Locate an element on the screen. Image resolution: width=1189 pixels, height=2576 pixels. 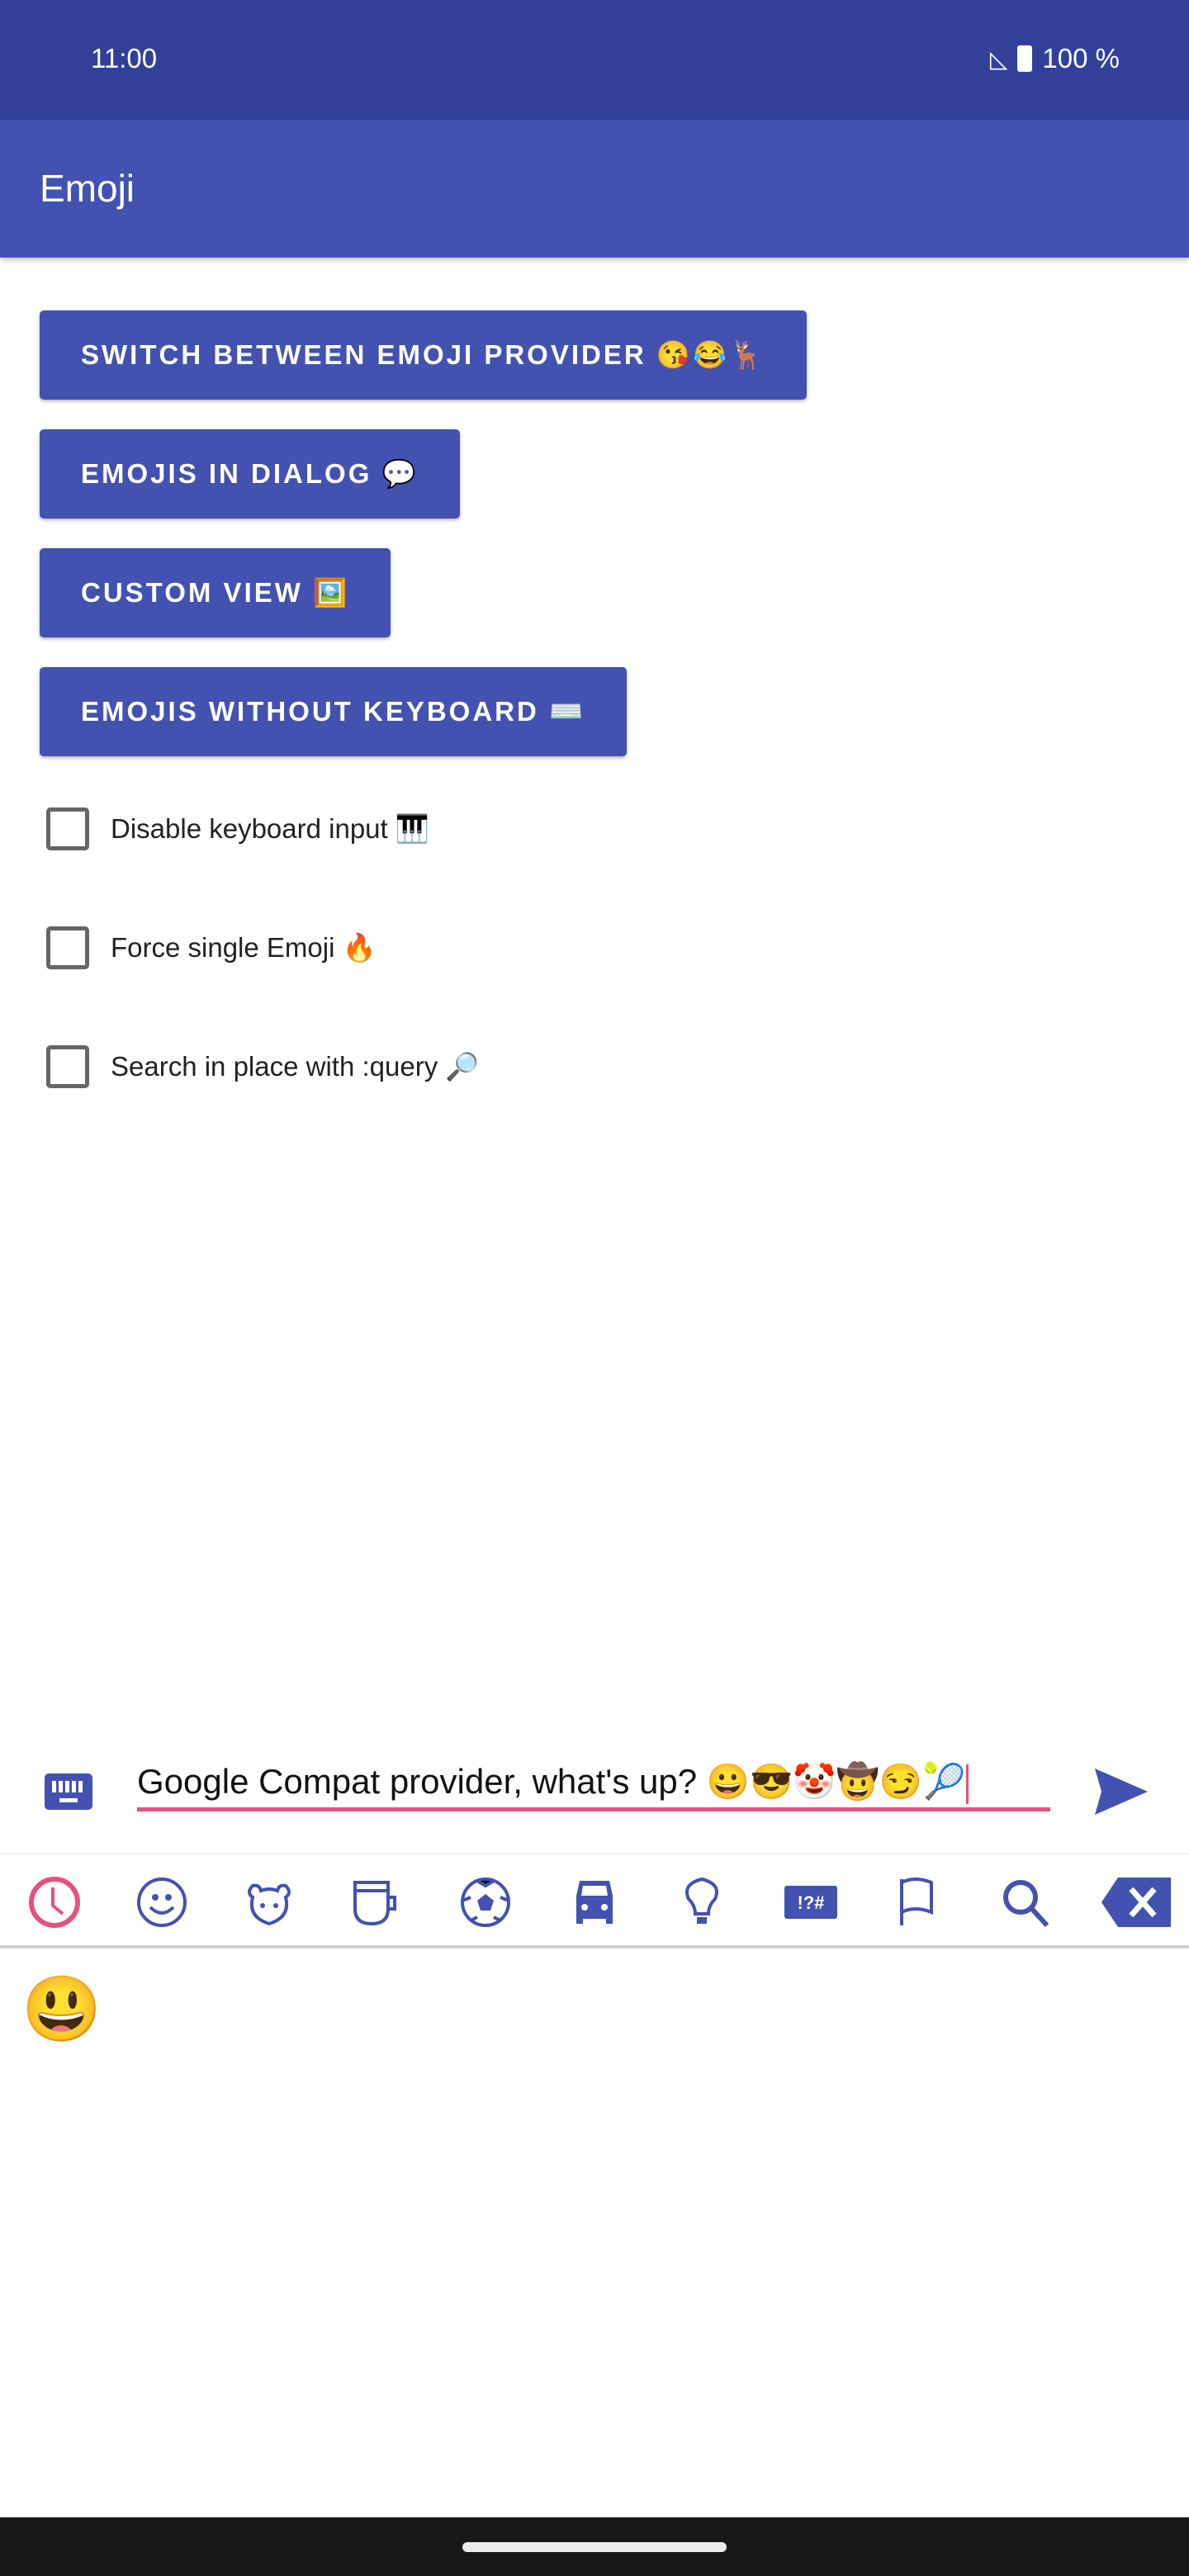
app-bar: Emoji is located at coordinates (594, 189).